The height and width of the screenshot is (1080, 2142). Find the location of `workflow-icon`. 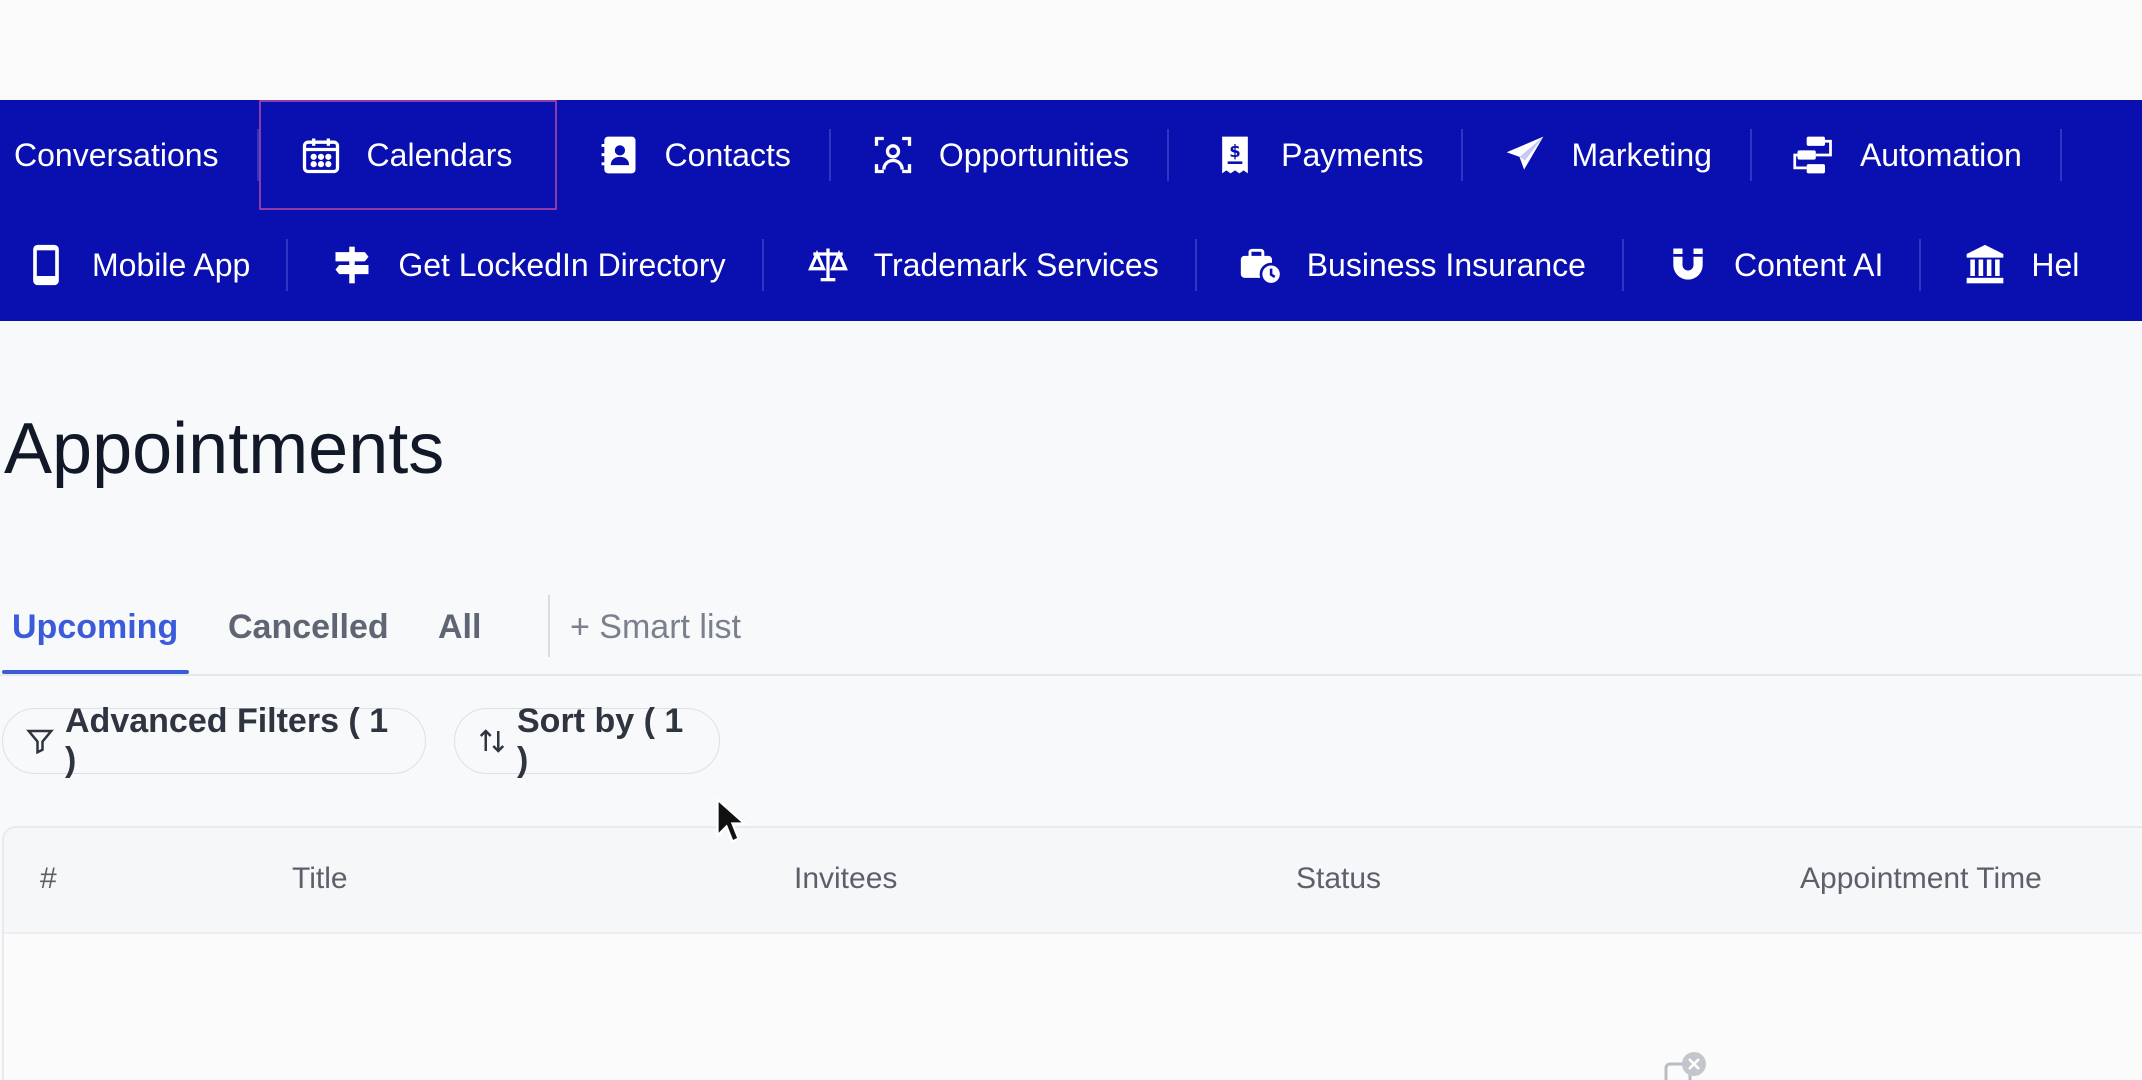

workflow-icon is located at coordinates (1814, 155).